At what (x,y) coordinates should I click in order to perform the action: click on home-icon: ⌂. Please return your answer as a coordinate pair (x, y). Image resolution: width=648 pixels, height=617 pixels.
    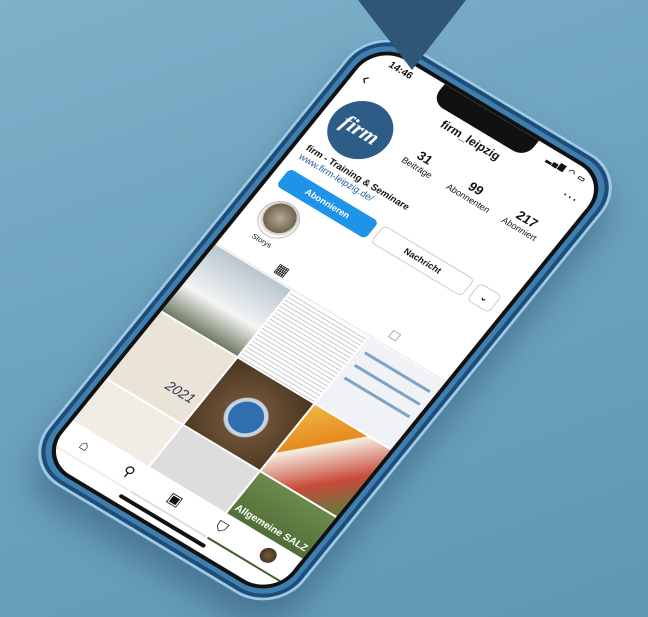
    Looking at the image, I should click on (85, 445).